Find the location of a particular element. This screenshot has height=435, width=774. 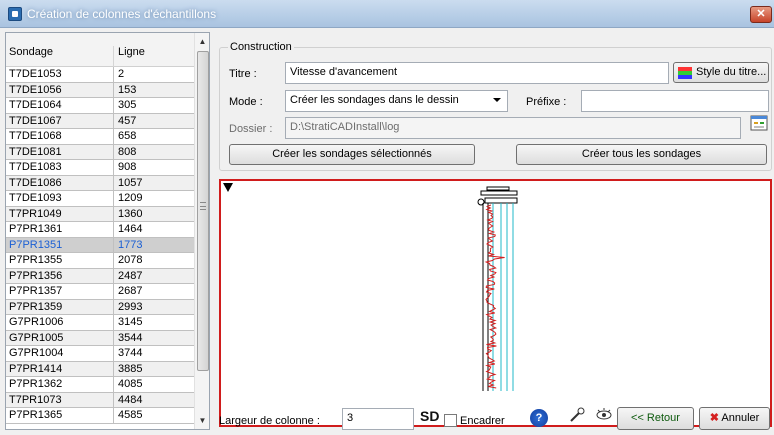

encadrer-checkbox is located at coordinates (450, 420).